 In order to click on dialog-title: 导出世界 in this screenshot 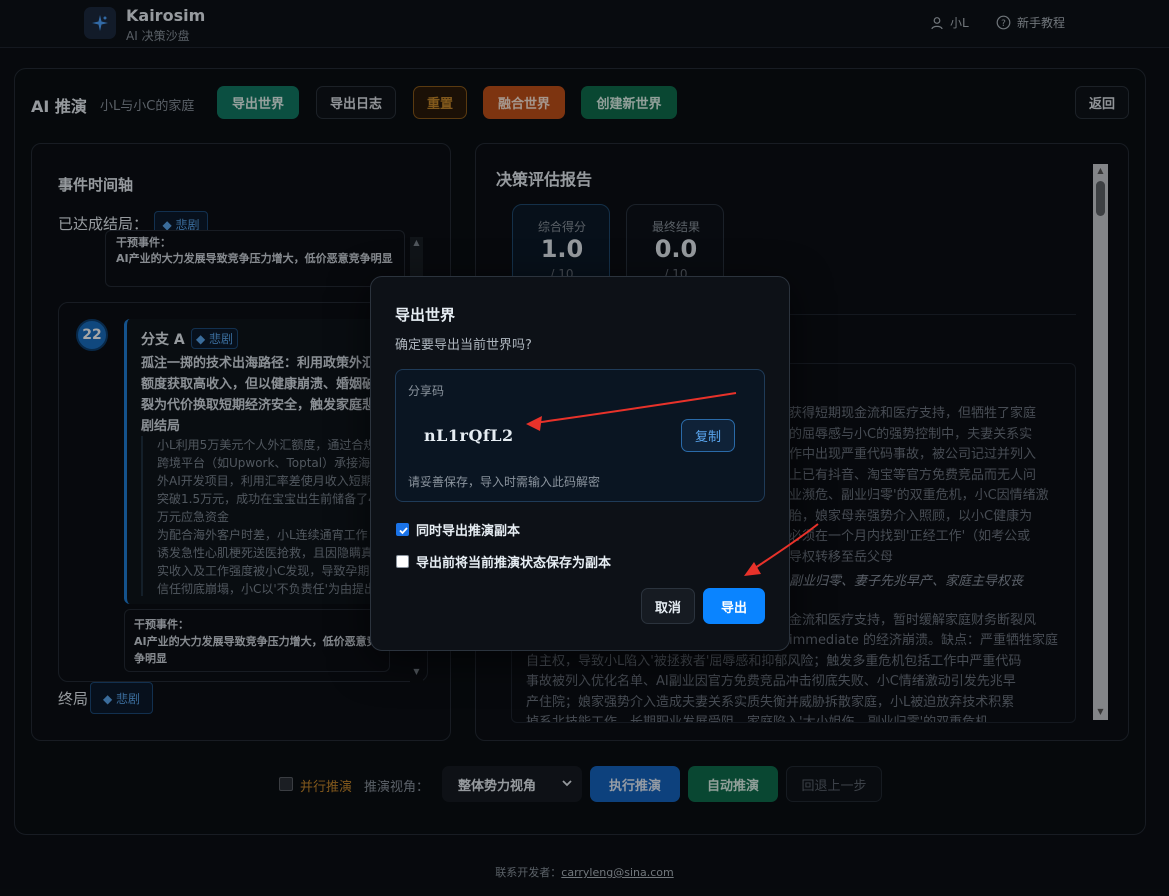, I will do `click(425, 315)`.